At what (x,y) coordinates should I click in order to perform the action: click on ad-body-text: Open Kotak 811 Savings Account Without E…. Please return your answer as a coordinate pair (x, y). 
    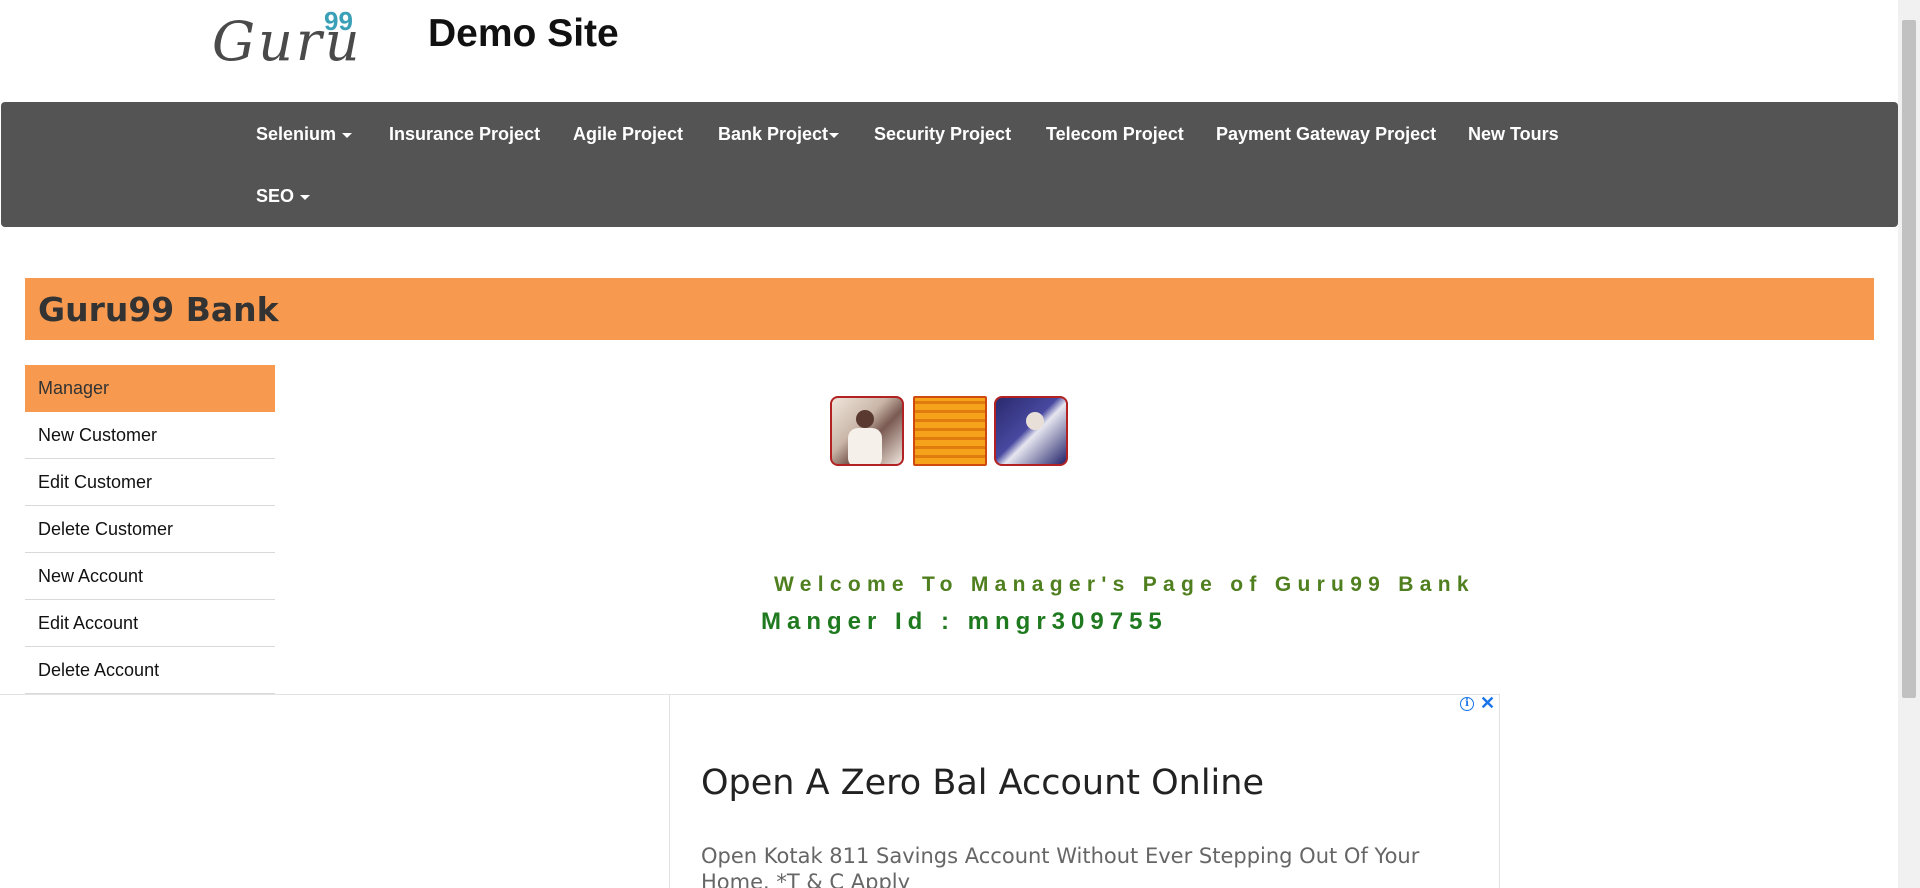
    Looking at the image, I should click on (1091, 865).